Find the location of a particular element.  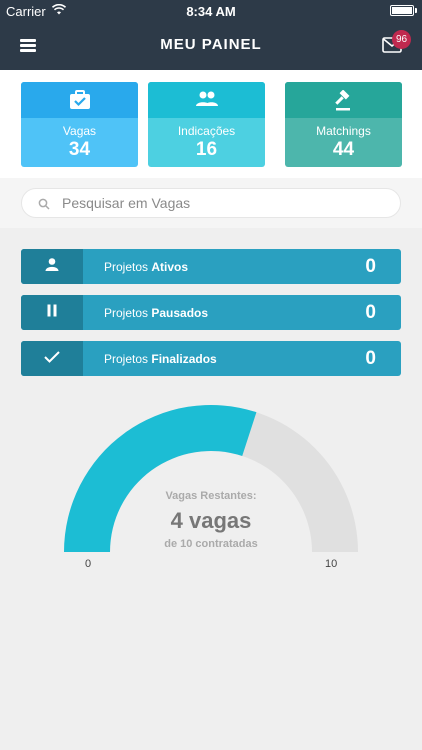

row-label: Projetos Ativos is located at coordinates (146, 267).